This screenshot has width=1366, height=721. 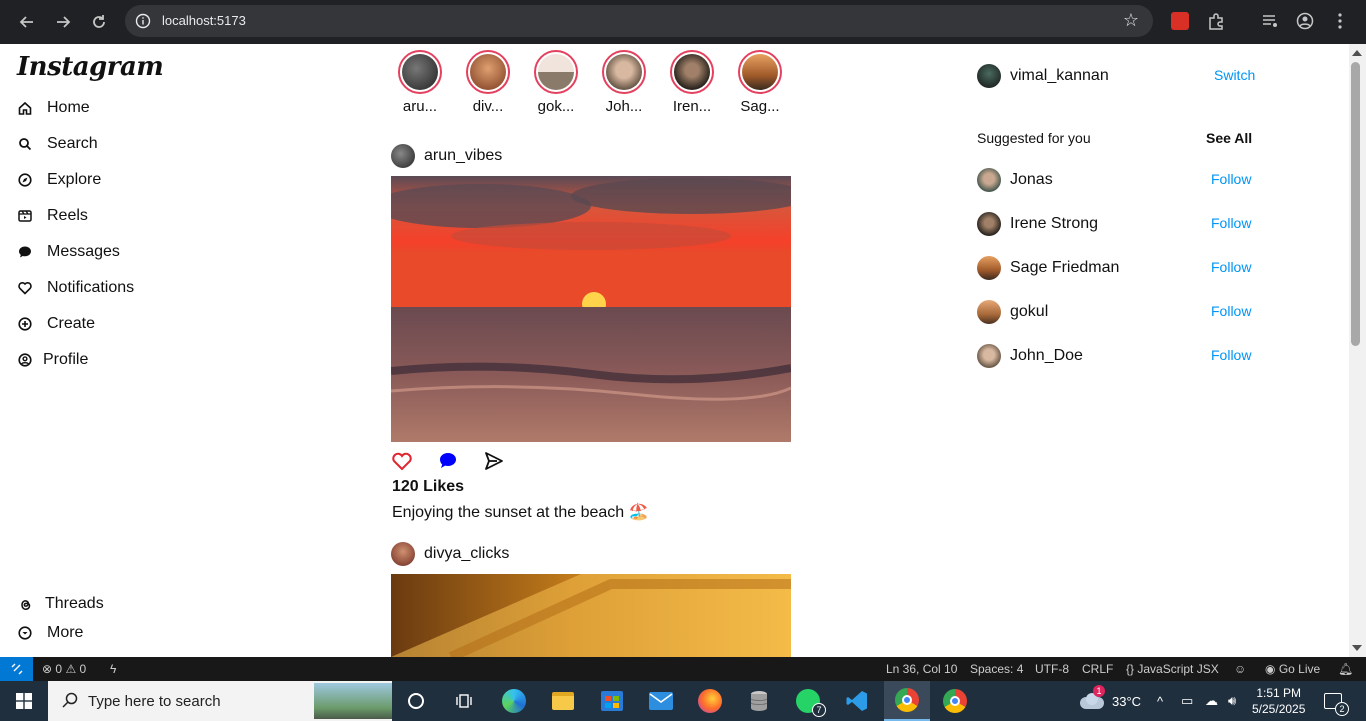 I want to click on taskbar-search: Type here to search, so click(x=220, y=701).